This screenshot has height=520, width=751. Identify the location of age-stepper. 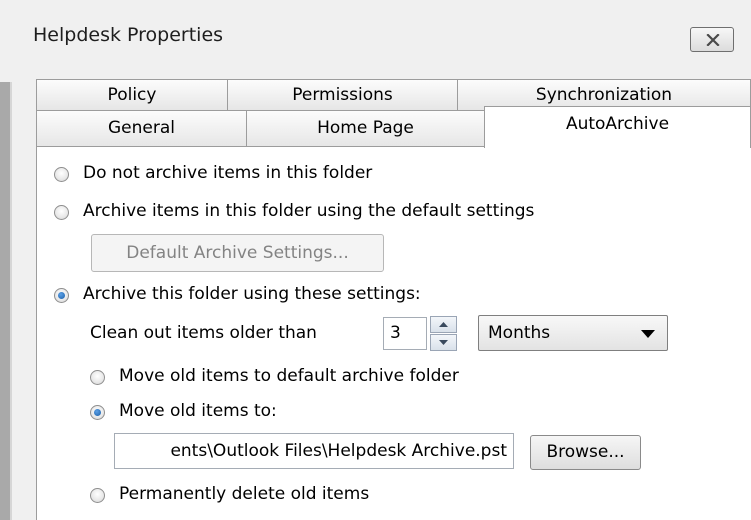
(443, 333).